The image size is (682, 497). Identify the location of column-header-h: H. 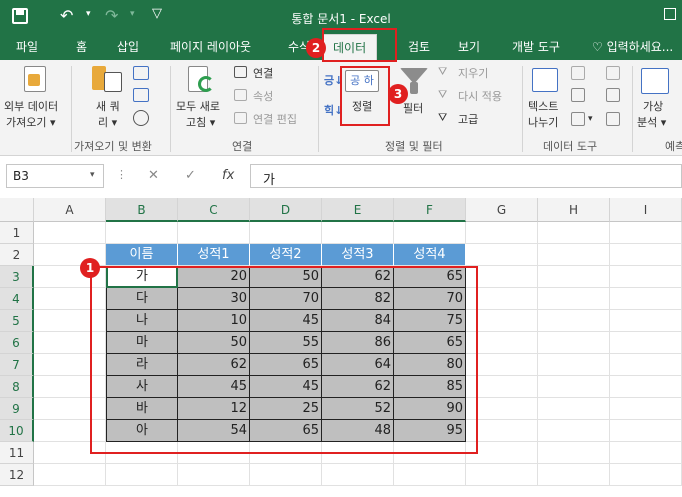
(574, 210).